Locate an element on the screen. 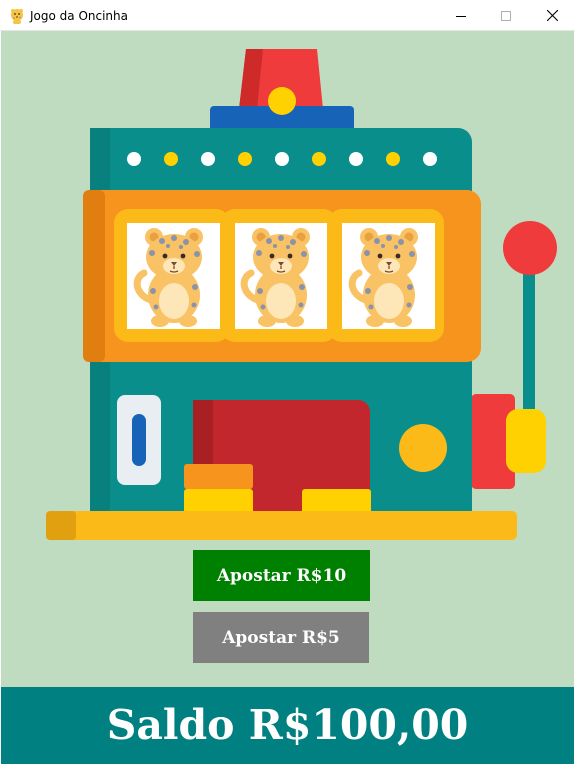 The height and width of the screenshot is (764, 575). light-dots is located at coordinates (282, 159).